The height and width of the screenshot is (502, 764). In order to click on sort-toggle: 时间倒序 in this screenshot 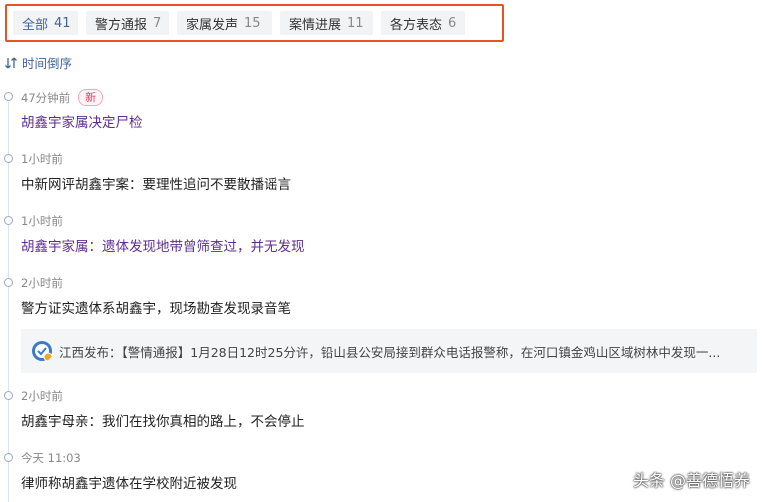, I will do `click(38, 62)`.